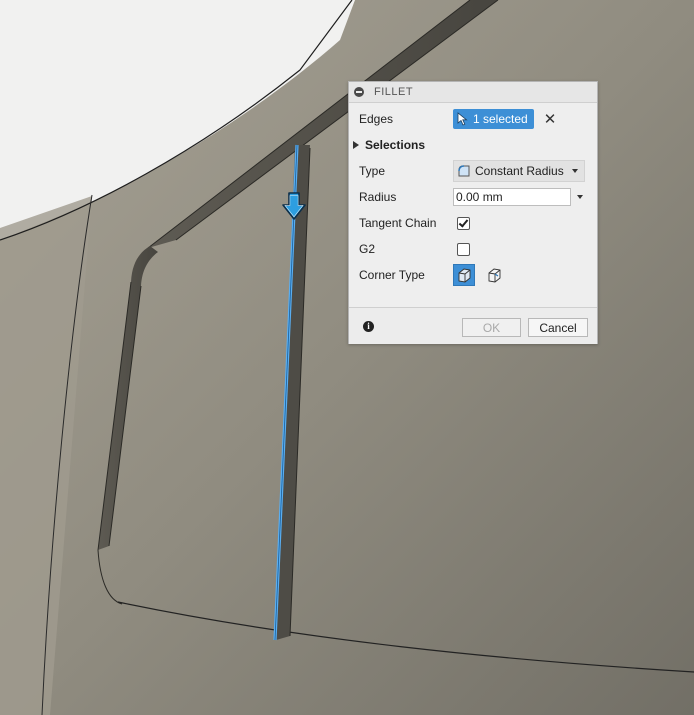 The width and height of the screenshot is (694, 715). I want to click on dialog-header: FILLET, so click(473, 92).